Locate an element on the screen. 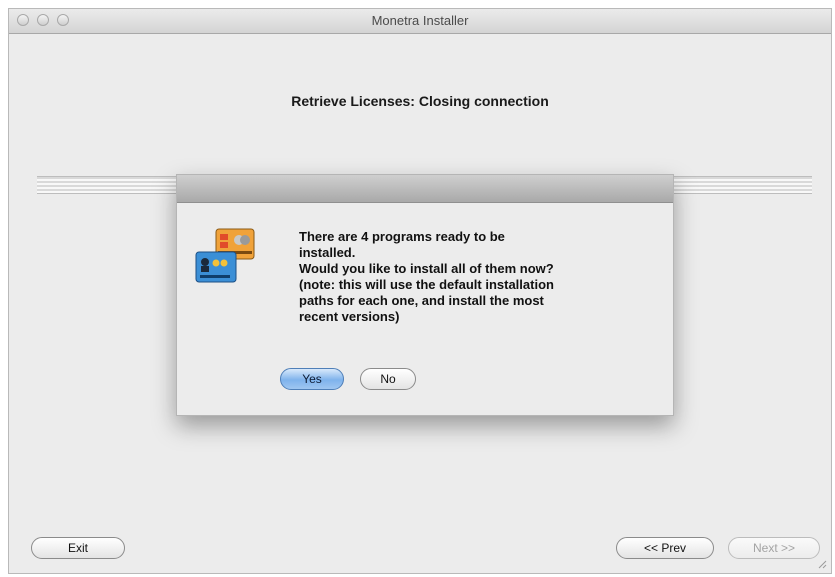  exit-button: Exit is located at coordinates (78, 548).